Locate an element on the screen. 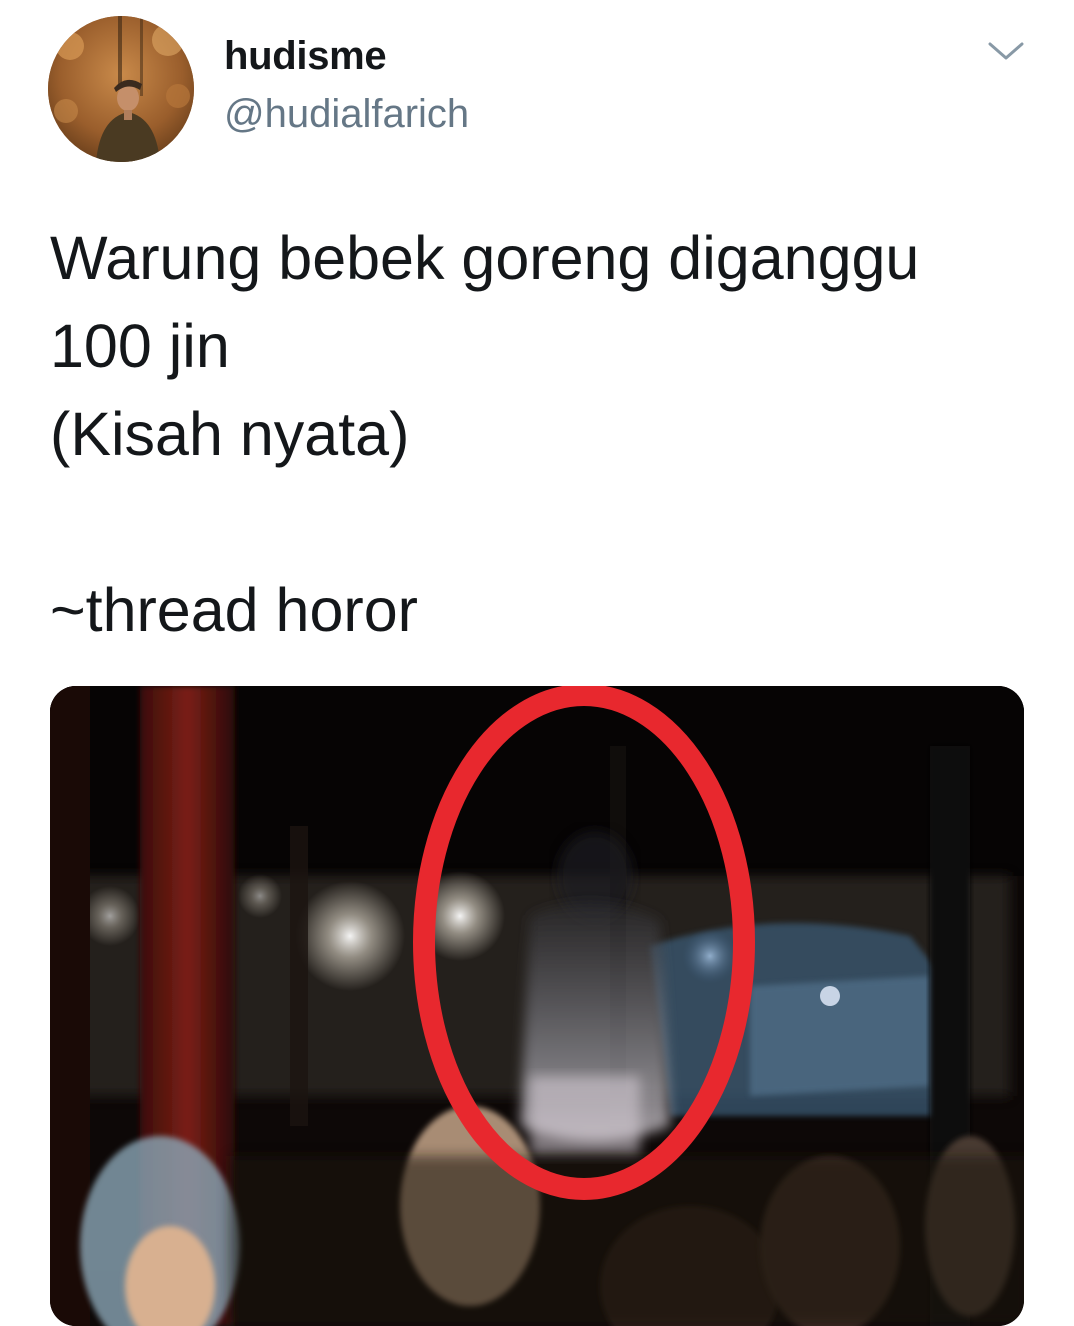 This screenshot has width=1074, height=1326. chevron-down-icon is located at coordinates (1006, 51).